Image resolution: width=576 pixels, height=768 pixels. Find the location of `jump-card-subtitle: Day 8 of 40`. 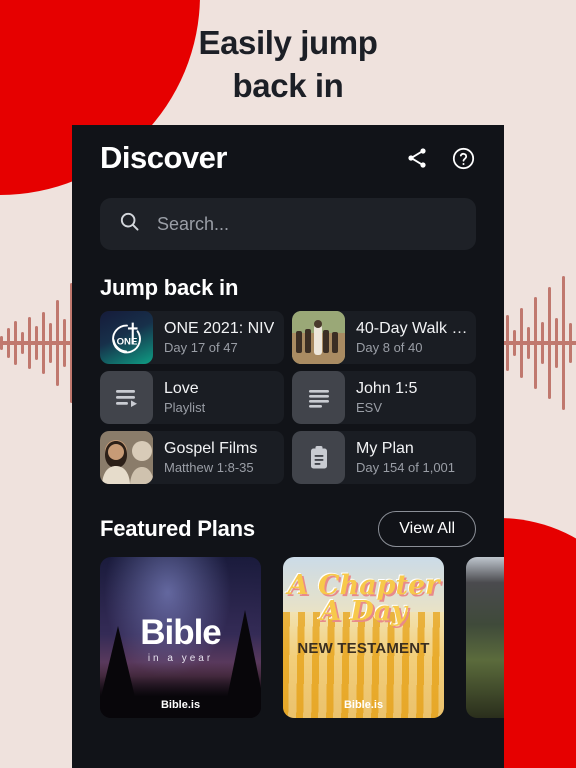

jump-card-subtitle: Day 8 of 40 is located at coordinates (389, 348).